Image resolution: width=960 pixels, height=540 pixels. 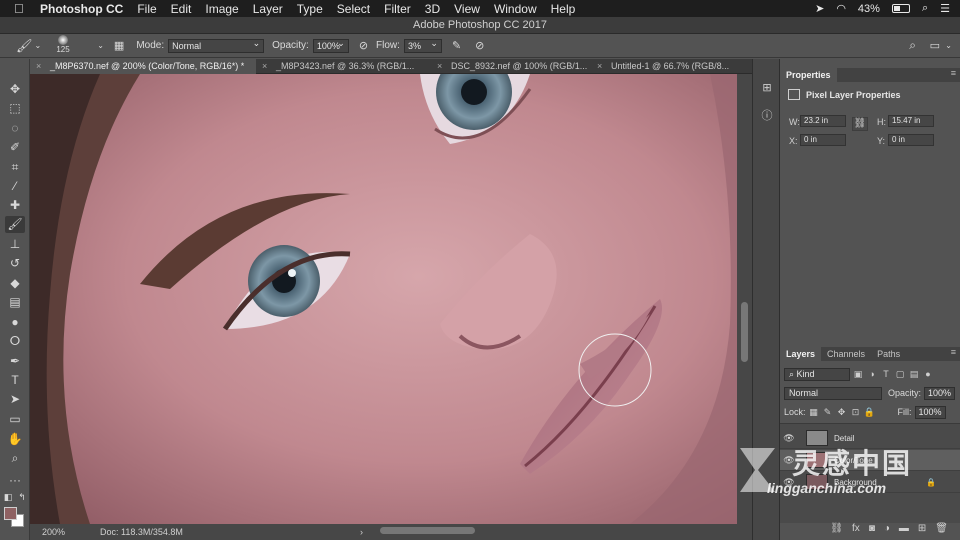 What do you see at coordinates (887, 528) in the screenshot?
I see `new-adjustment-icon: ◑` at bounding box center [887, 528].